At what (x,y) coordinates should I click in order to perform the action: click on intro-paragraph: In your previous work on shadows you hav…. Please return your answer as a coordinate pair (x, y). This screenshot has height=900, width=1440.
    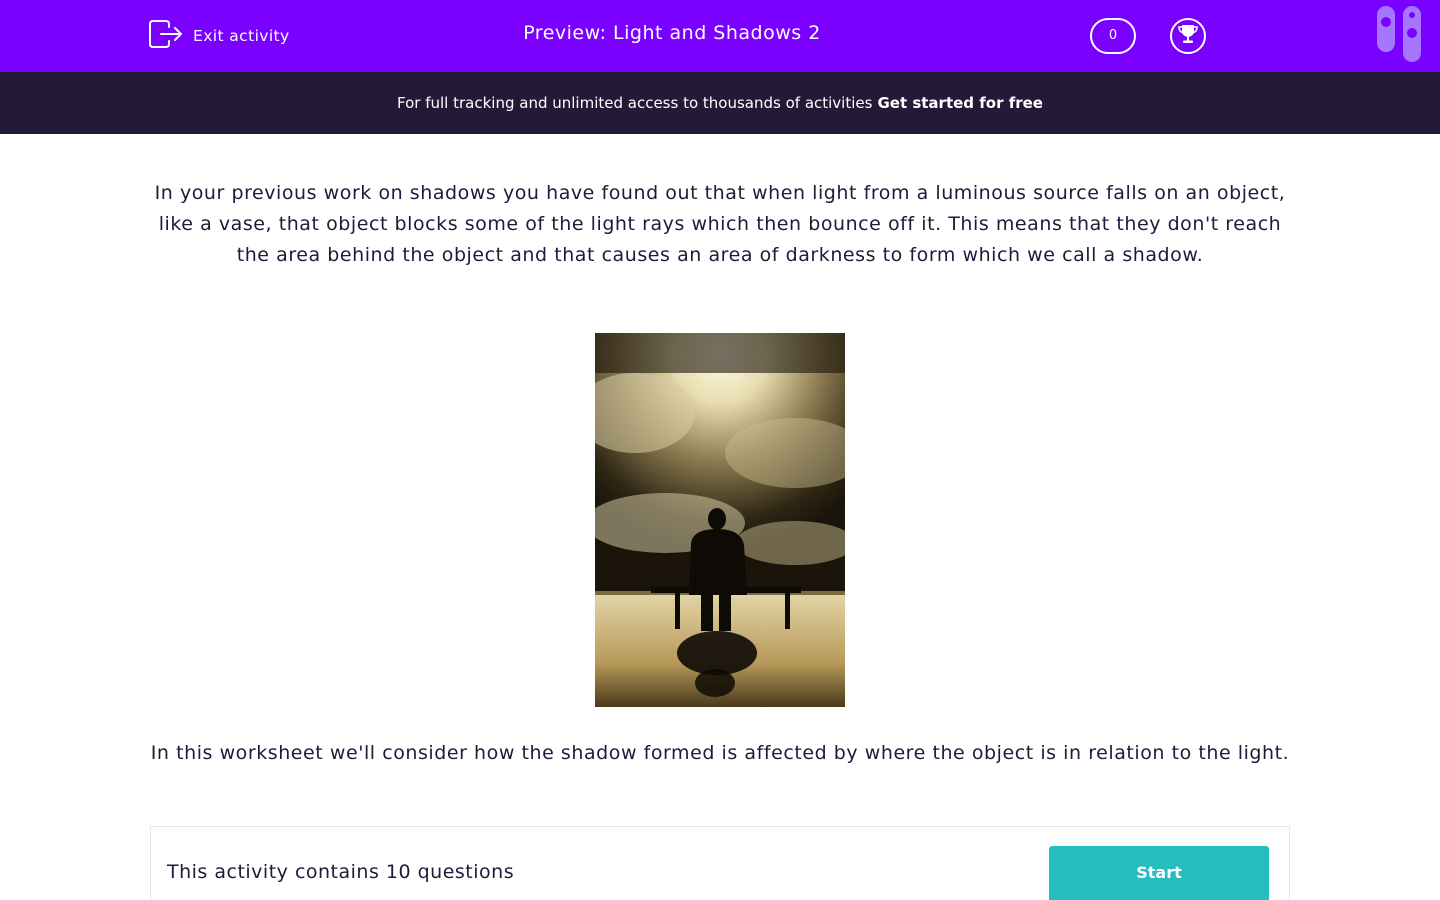
    Looking at the image, I should click on (720, 224).